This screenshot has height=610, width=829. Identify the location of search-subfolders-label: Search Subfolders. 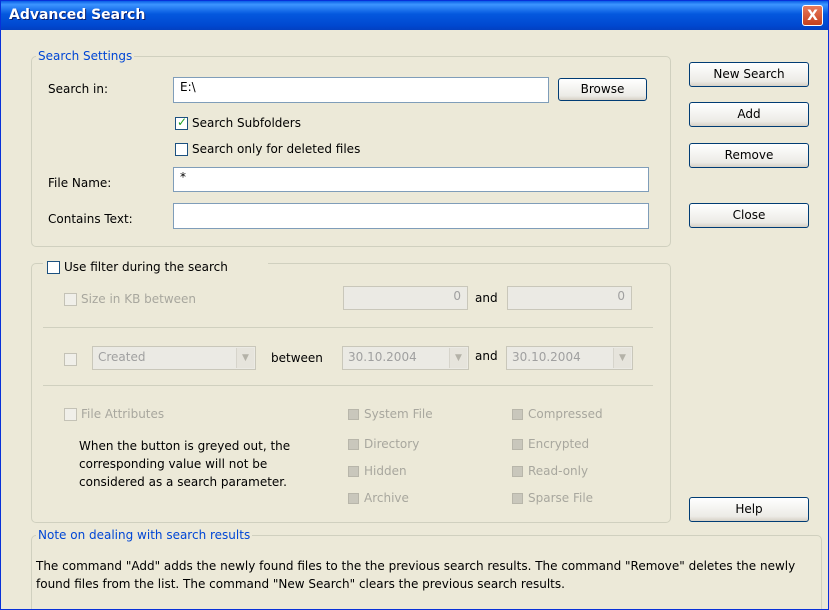
(246, 123).